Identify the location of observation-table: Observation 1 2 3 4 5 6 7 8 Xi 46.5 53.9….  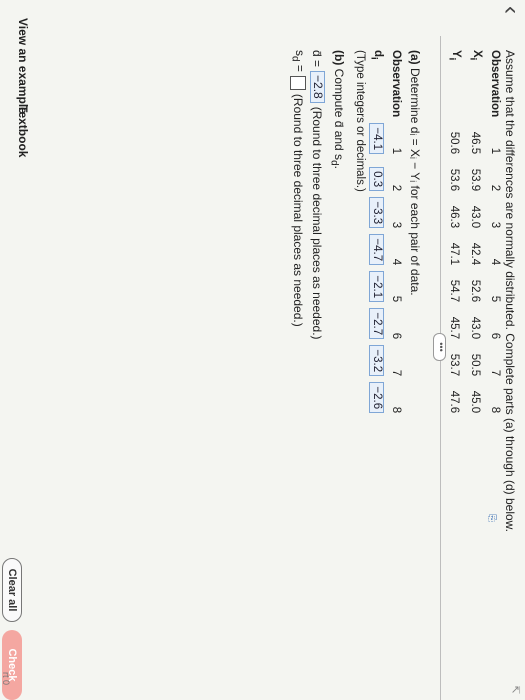
(470, 231).